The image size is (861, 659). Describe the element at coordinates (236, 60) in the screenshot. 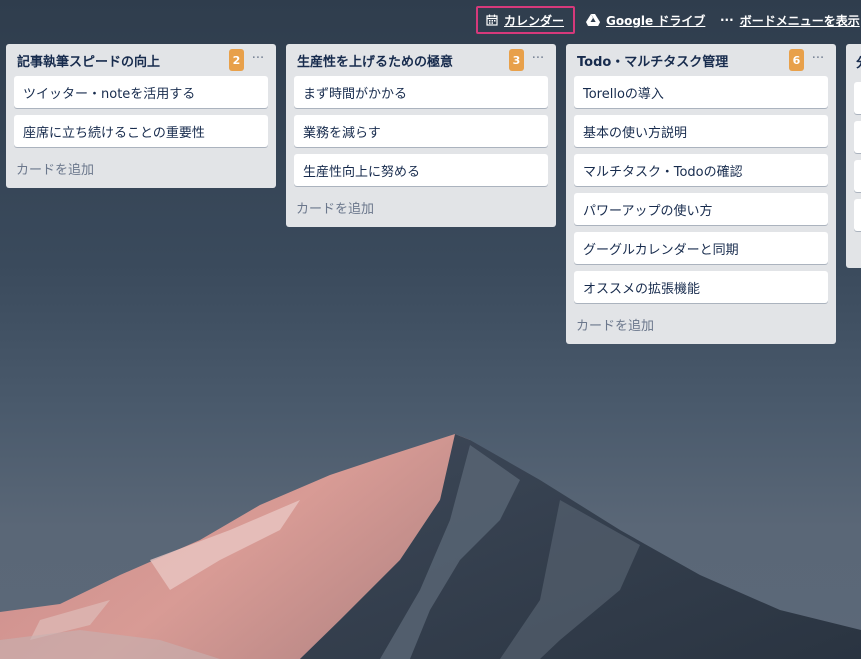

I see `card-count-badge: 2` at that location.